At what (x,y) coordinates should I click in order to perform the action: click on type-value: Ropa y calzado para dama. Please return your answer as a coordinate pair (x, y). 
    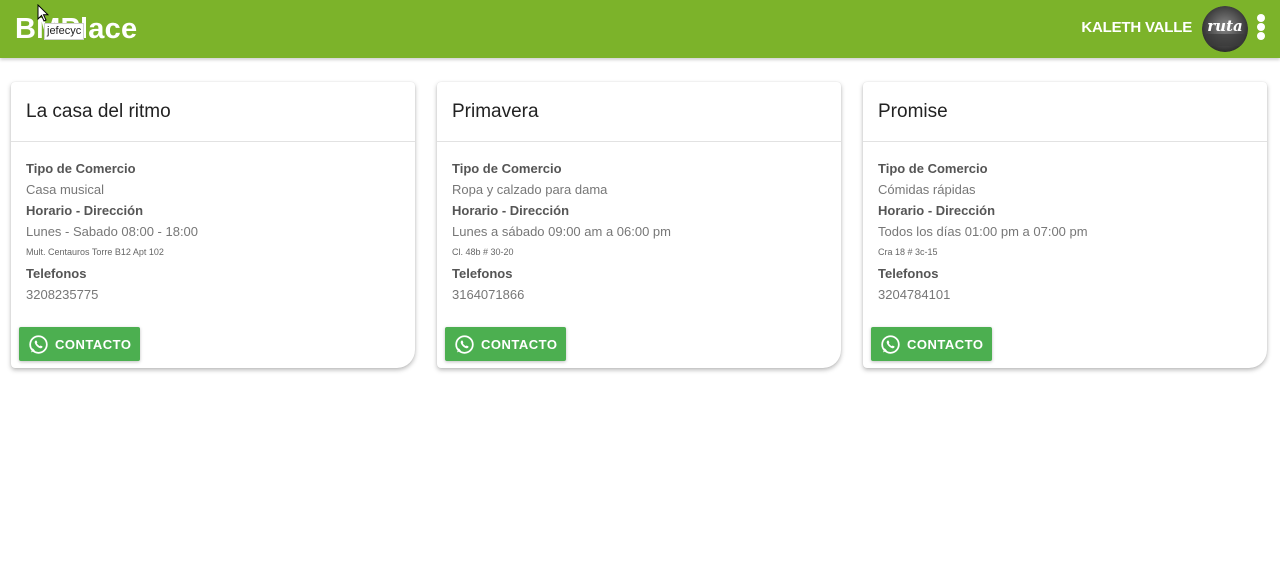
    Looking at the image, I should click on (530, 189).